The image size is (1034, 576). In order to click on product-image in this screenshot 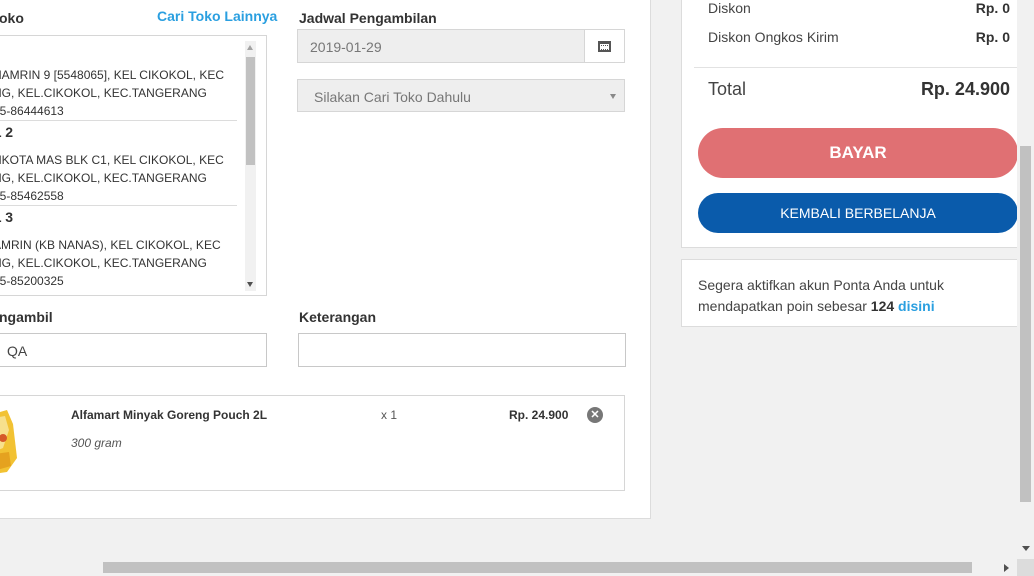, I will do `click(8, 441)`.